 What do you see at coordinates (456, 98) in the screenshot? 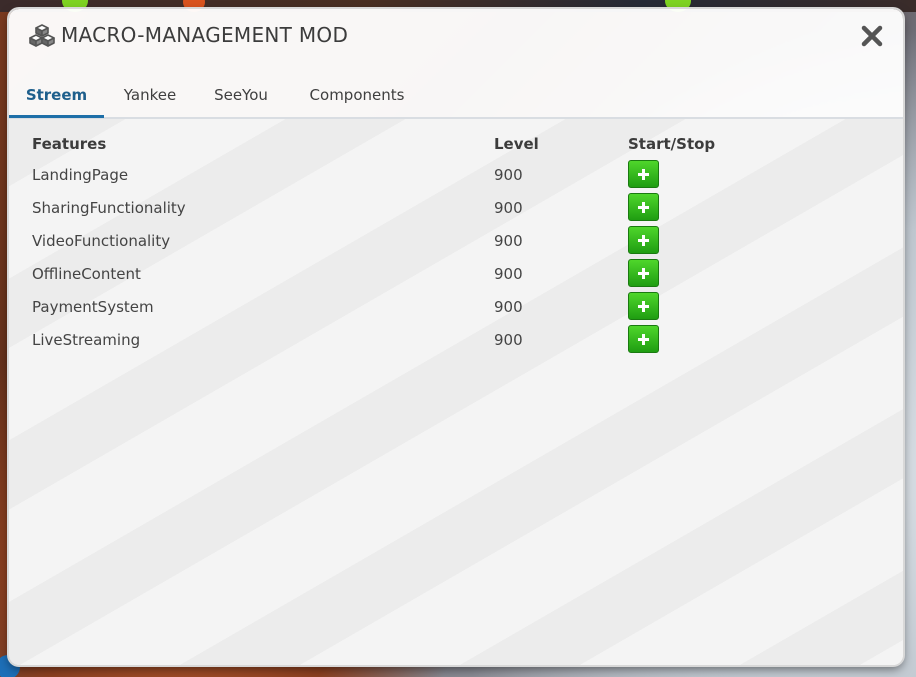
I see `tab-bar: Streem Yankee SeeYou Components` at bounding box center [456, 98].